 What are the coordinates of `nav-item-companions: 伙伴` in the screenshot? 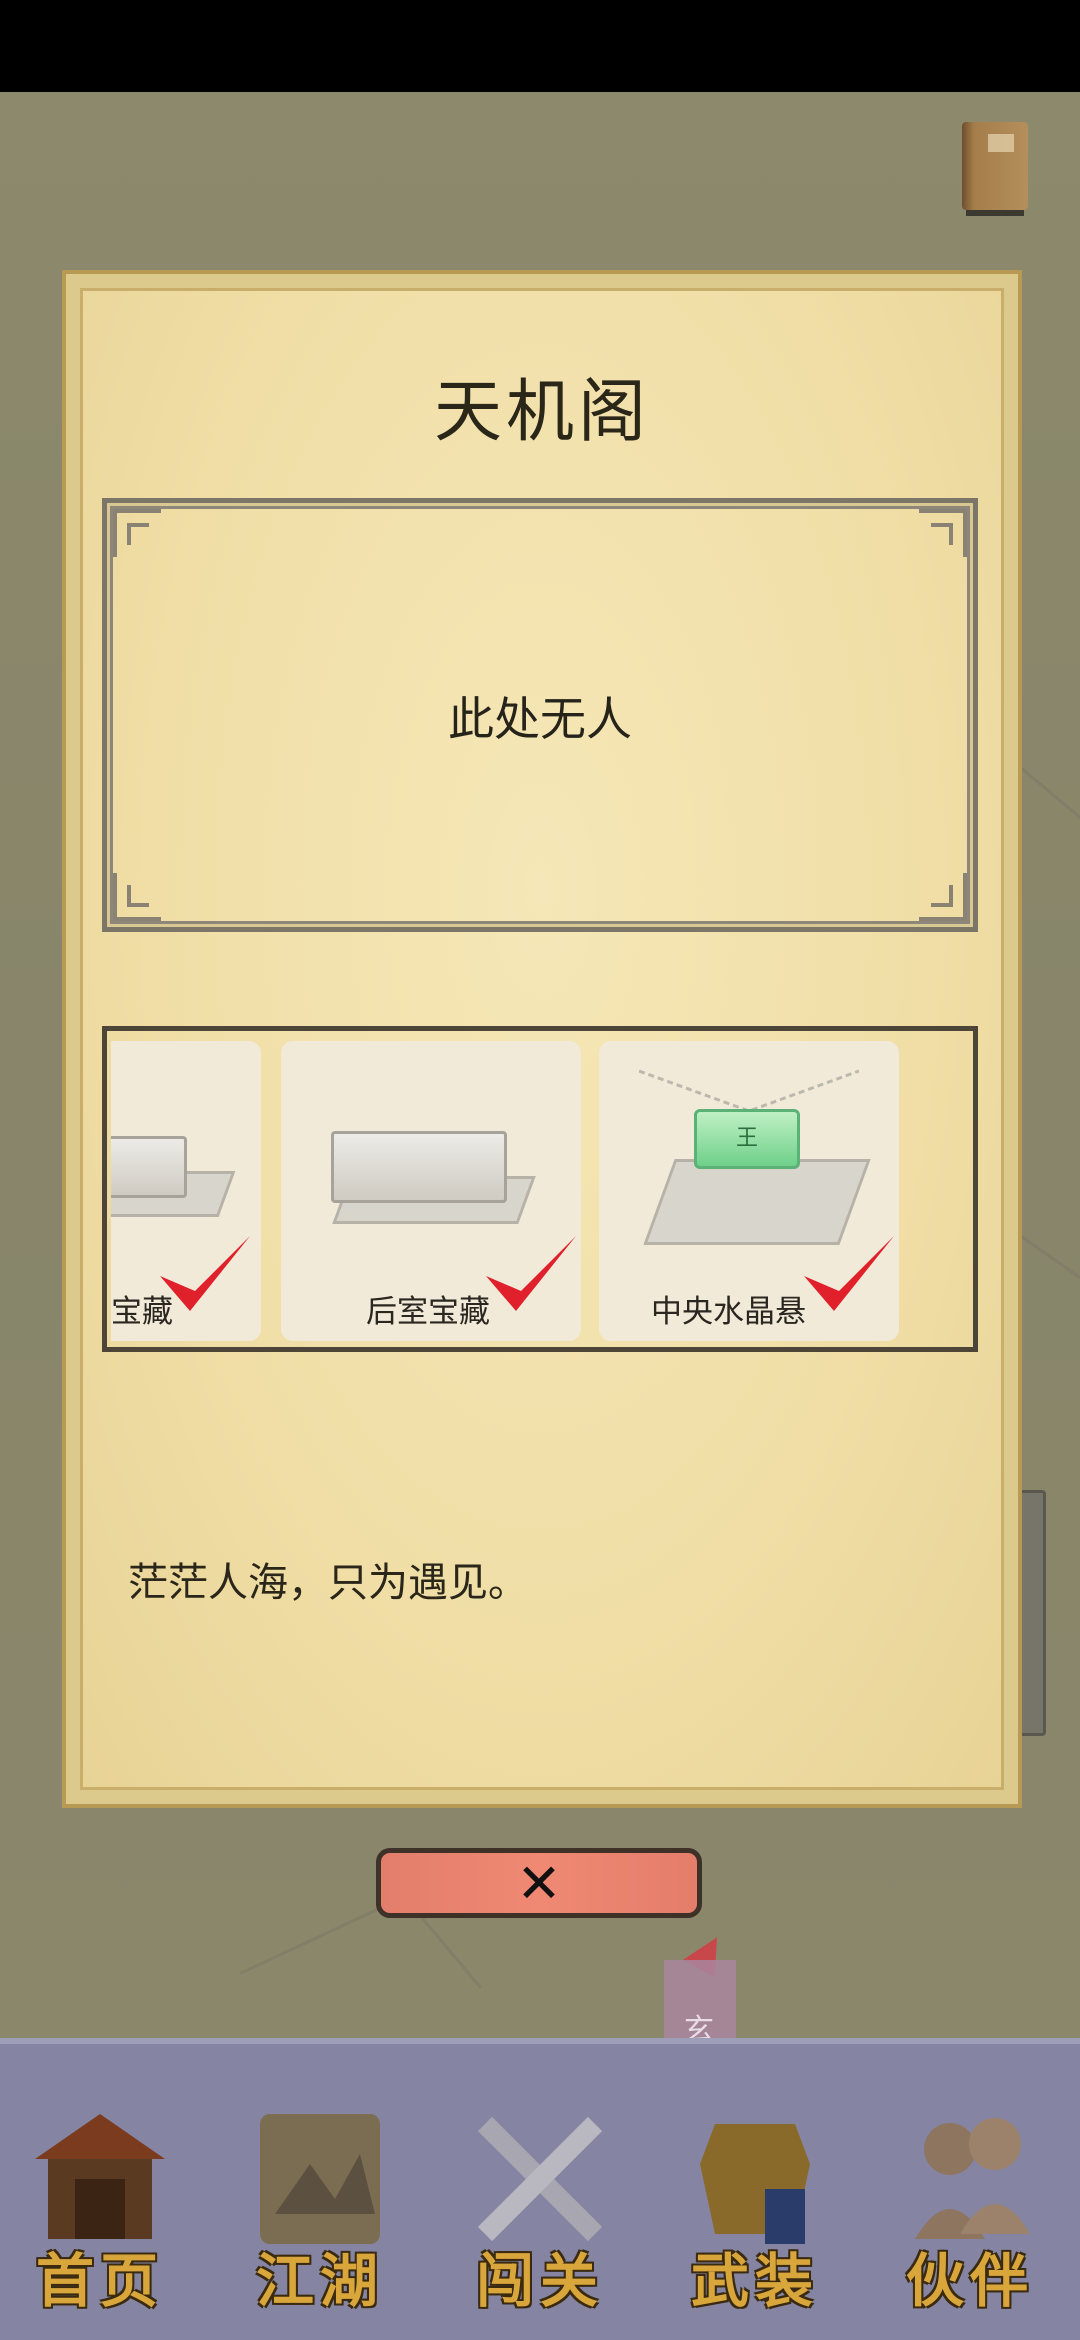 It's located at (970, 2209).